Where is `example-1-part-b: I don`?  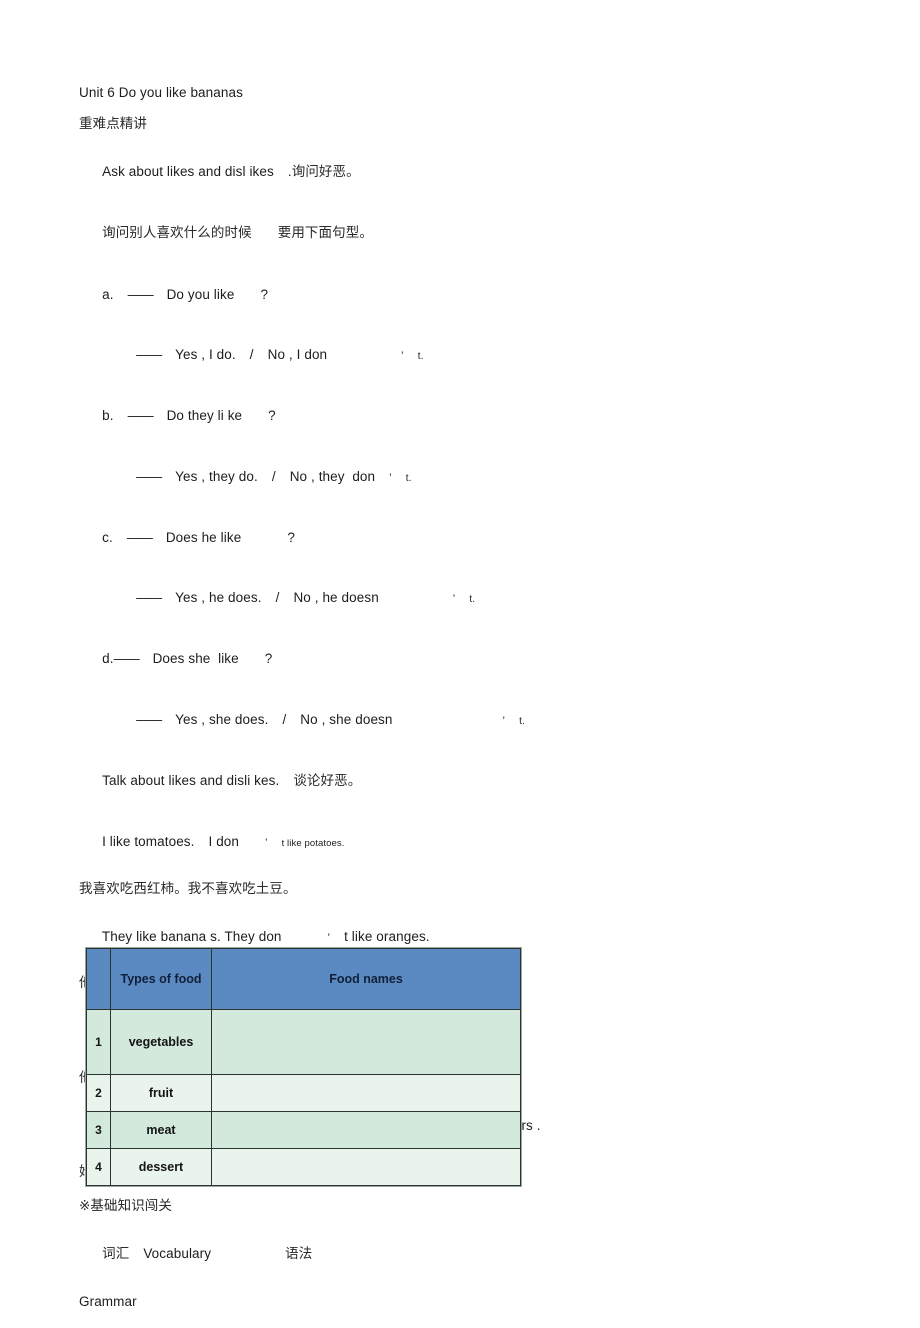
example-1-part-b: I don is located at coordinates (224, 841).